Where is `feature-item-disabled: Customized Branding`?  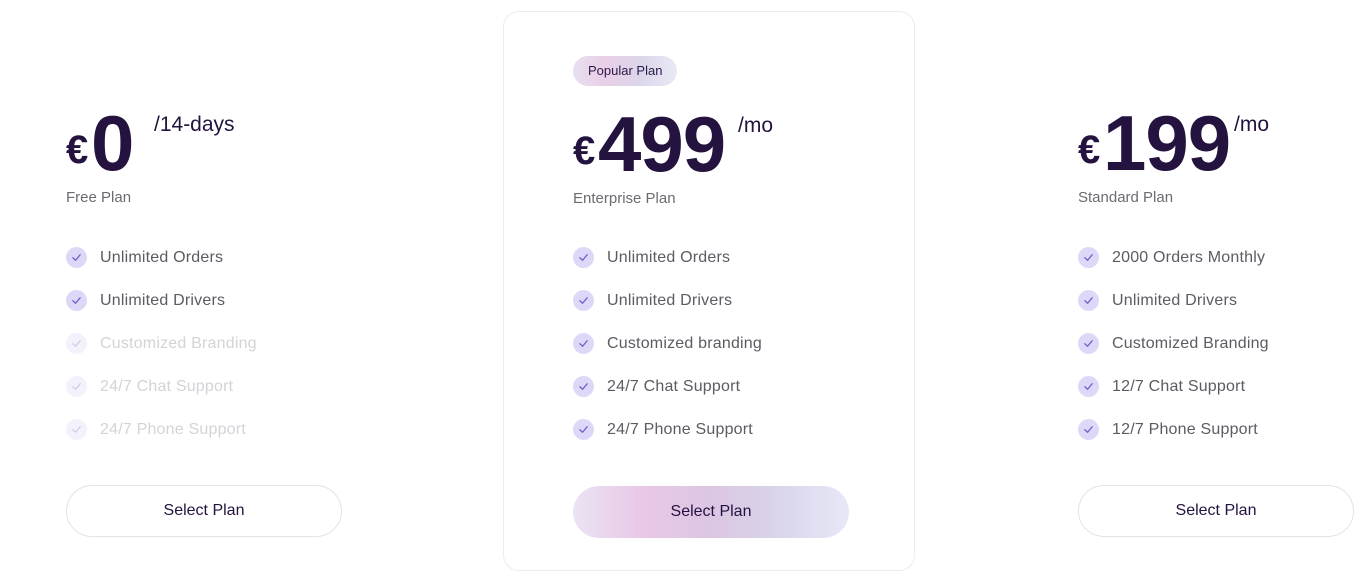
feature-item-disabled: Customized Branding is located at coordinates (196, 343).